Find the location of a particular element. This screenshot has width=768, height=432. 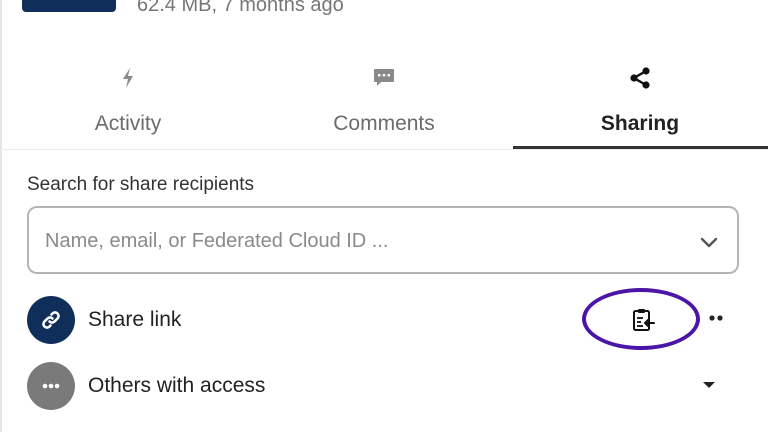

others-with-access-row: Others with access is located at coordinates (397, 388).